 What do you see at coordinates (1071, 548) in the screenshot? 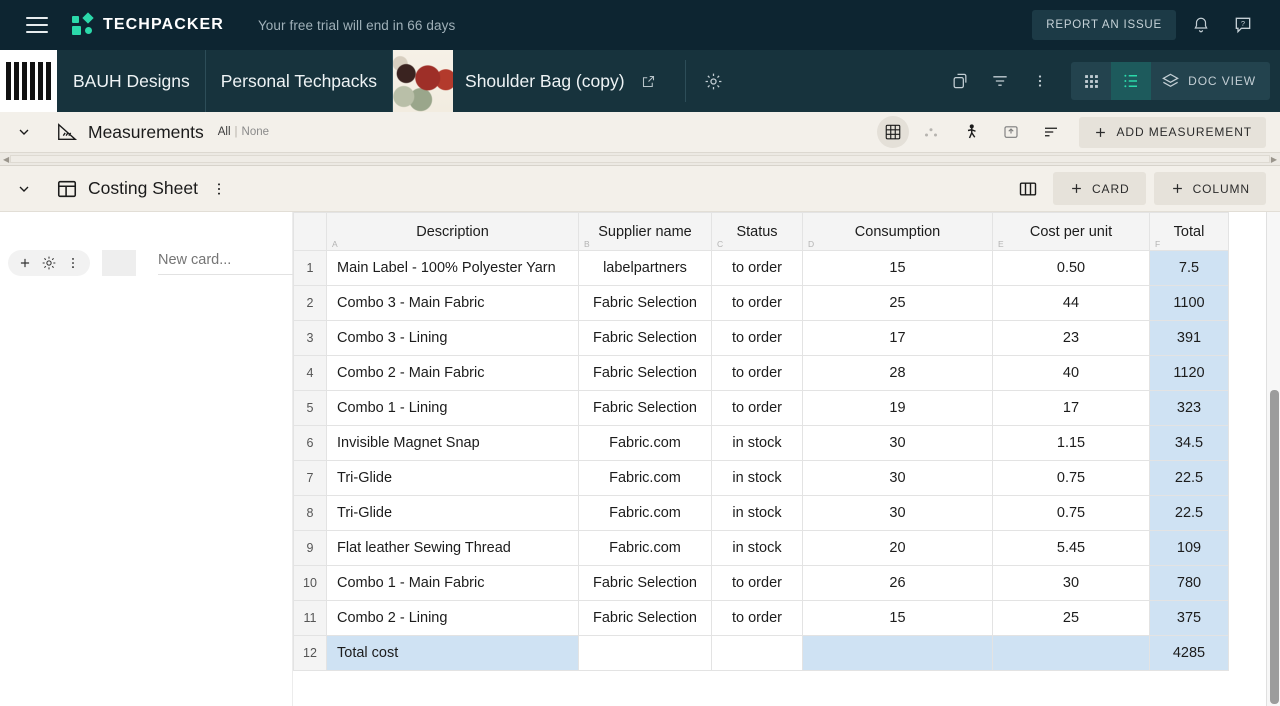
I see `cell-cost-per-unit: 5.45` at bounding box center [1071, 548].